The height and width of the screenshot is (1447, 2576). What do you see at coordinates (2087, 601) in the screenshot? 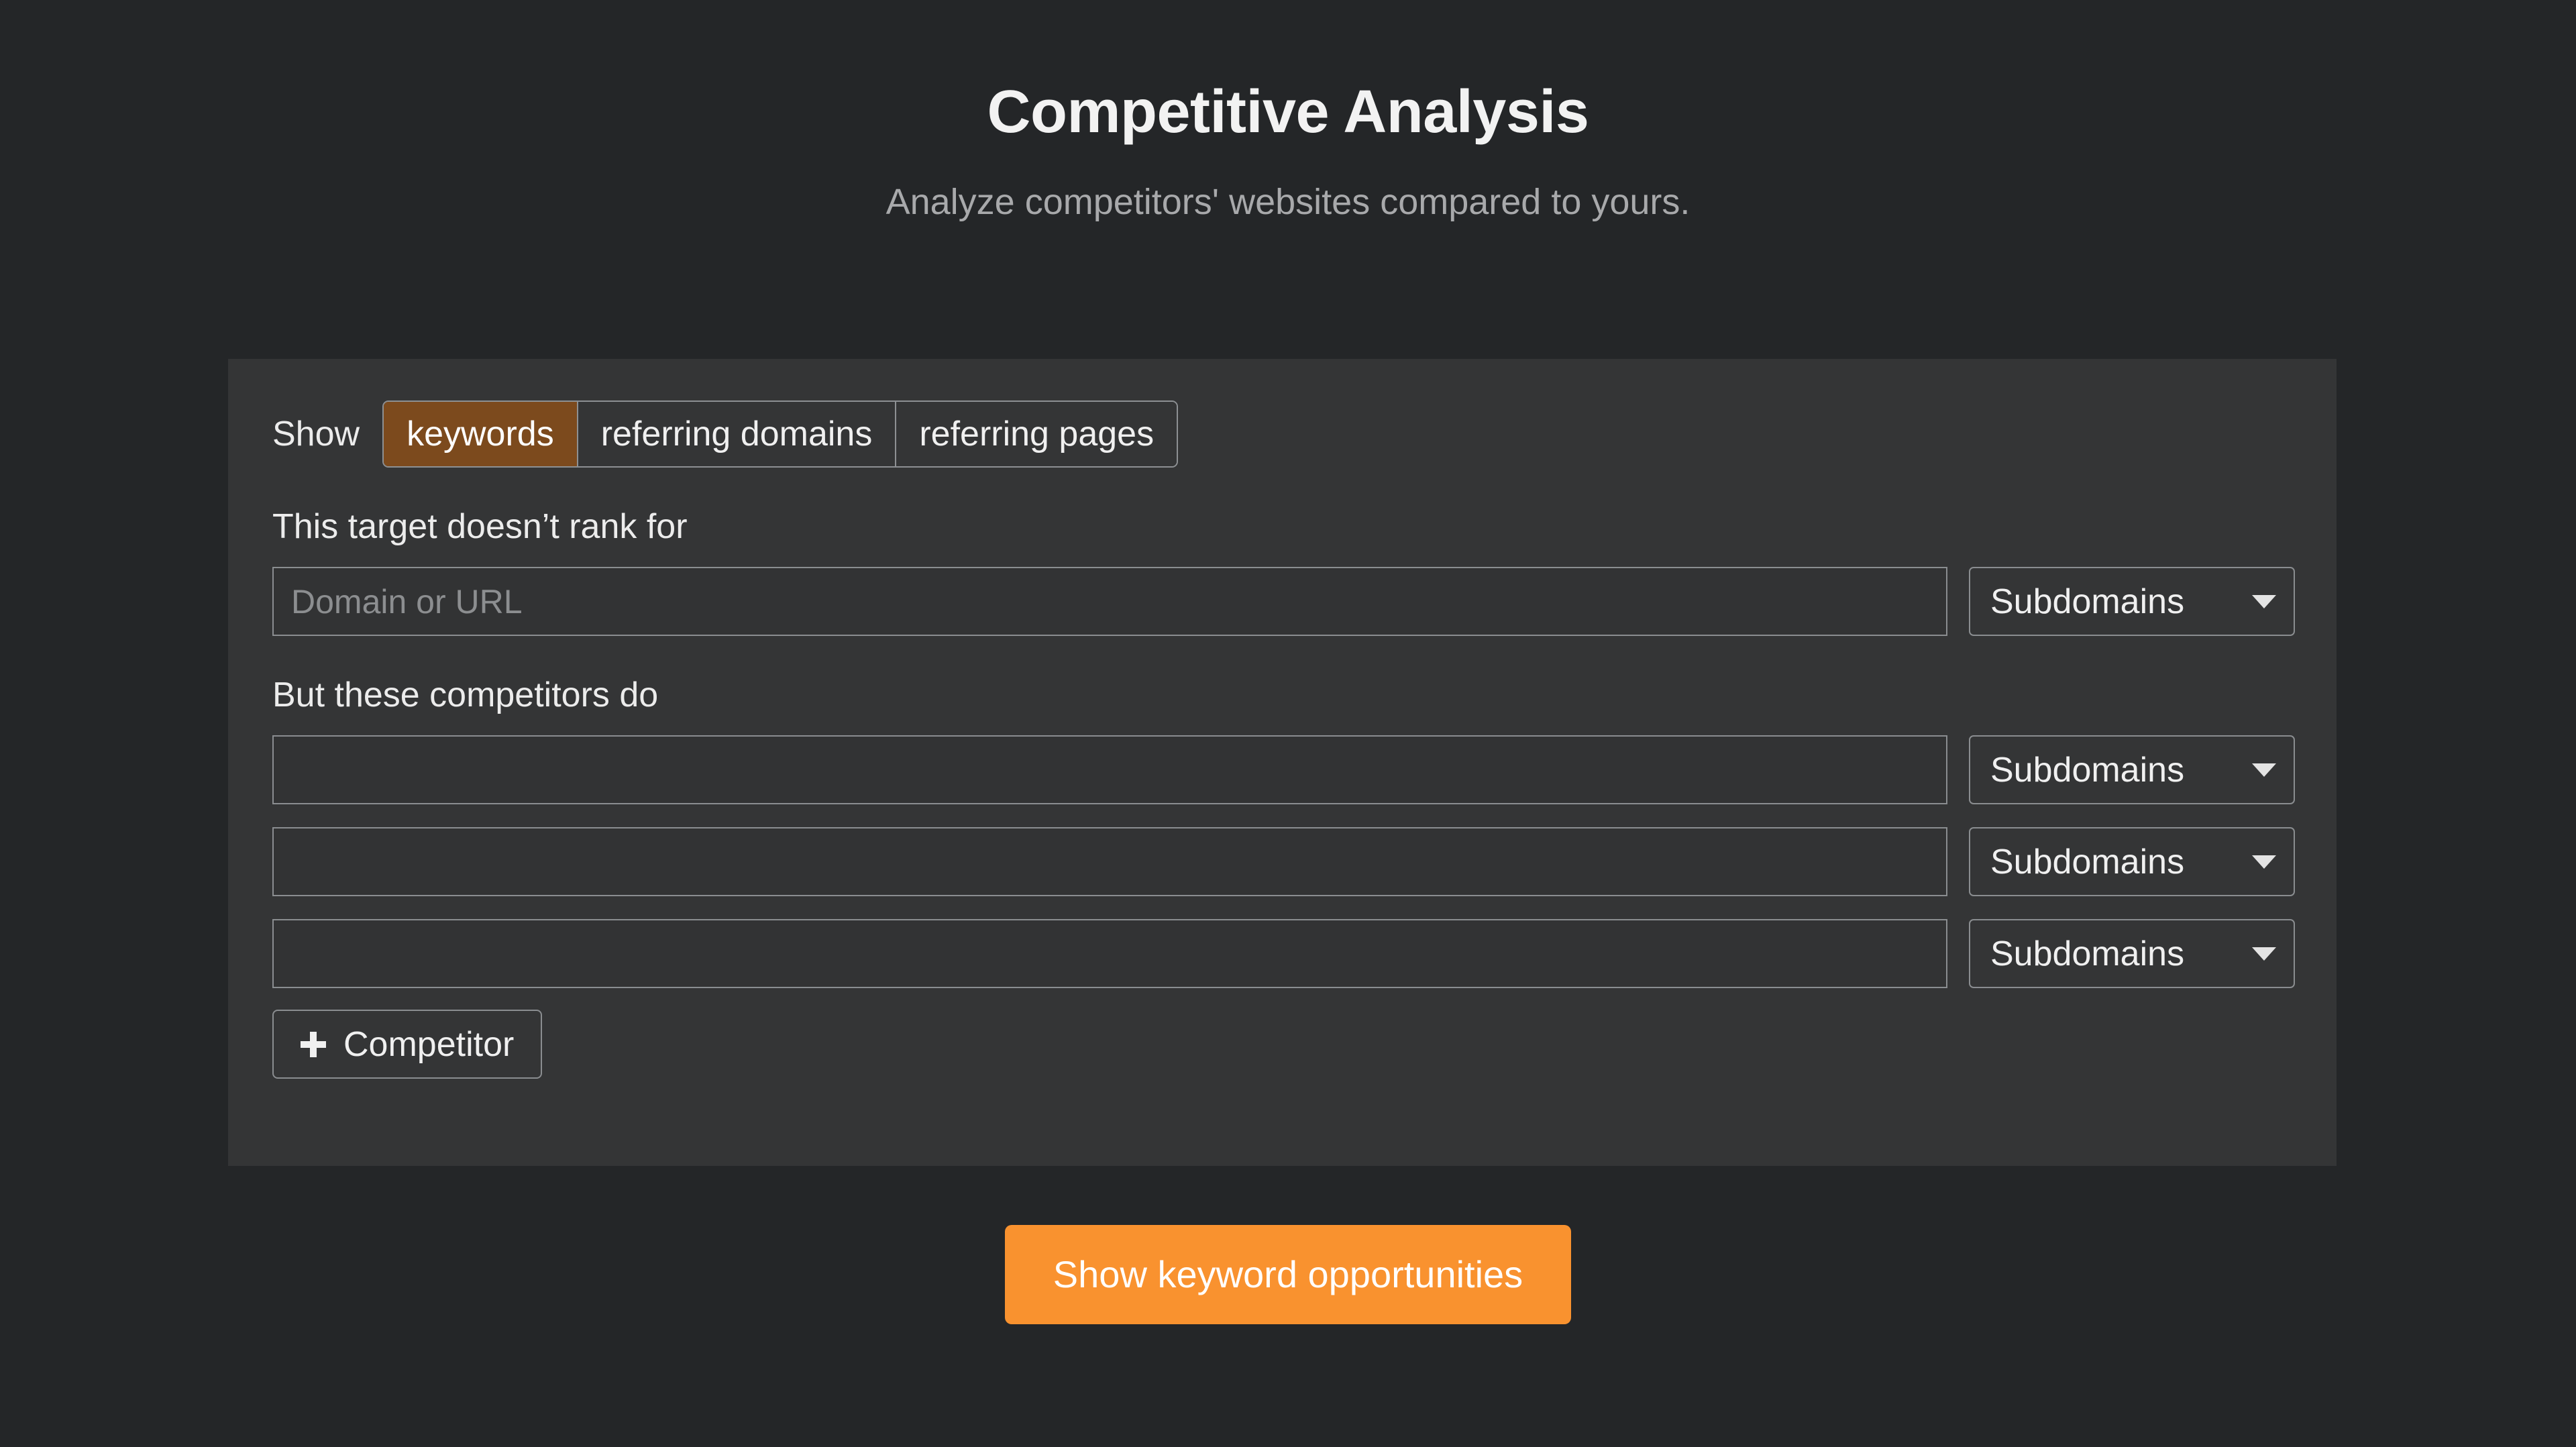
I see `target-scope-label: Subdomains` at bounding box center [2087, 601].